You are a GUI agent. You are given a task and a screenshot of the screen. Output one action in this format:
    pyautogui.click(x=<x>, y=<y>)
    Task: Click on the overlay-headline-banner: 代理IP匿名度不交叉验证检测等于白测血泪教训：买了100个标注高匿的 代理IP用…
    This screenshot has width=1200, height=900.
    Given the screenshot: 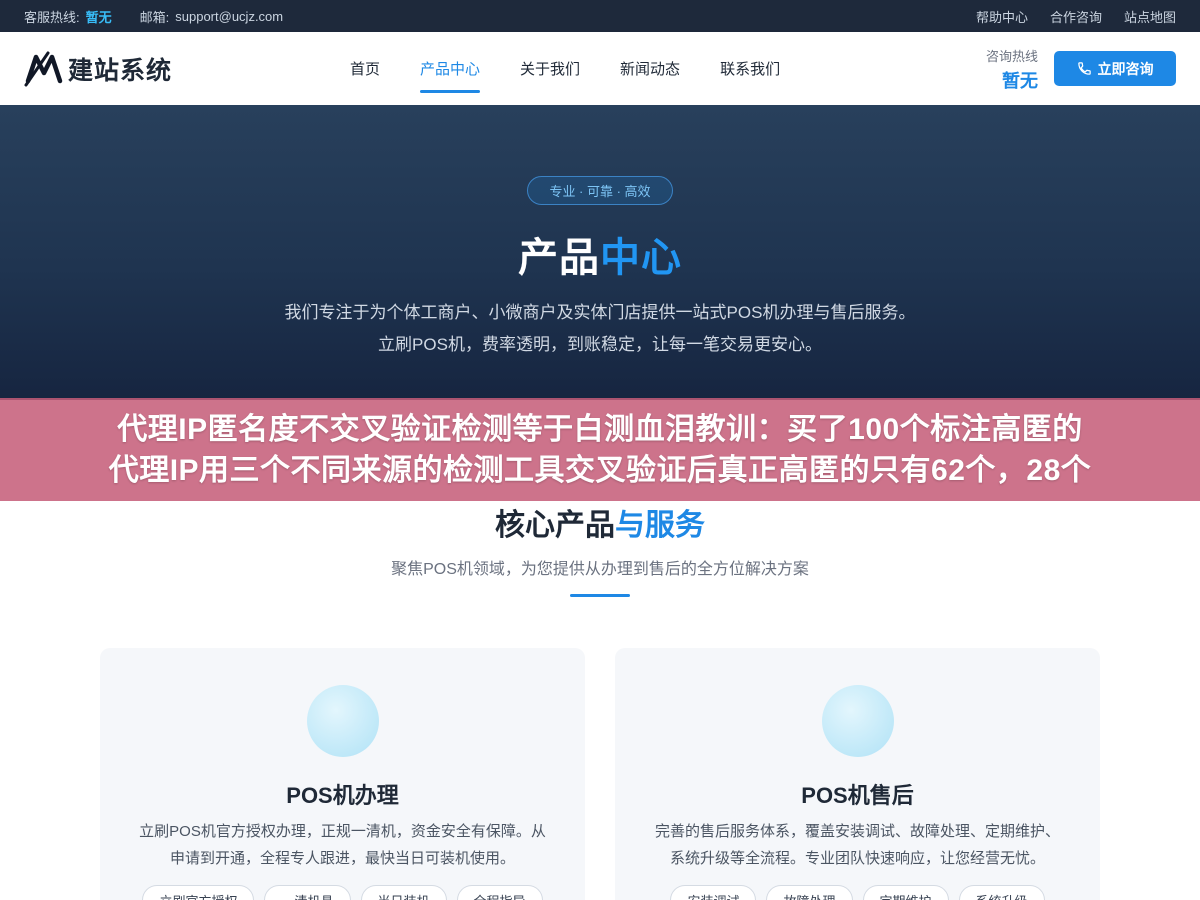 What is the action you would take?
    pyautogui.click(x=600, y=449)
    